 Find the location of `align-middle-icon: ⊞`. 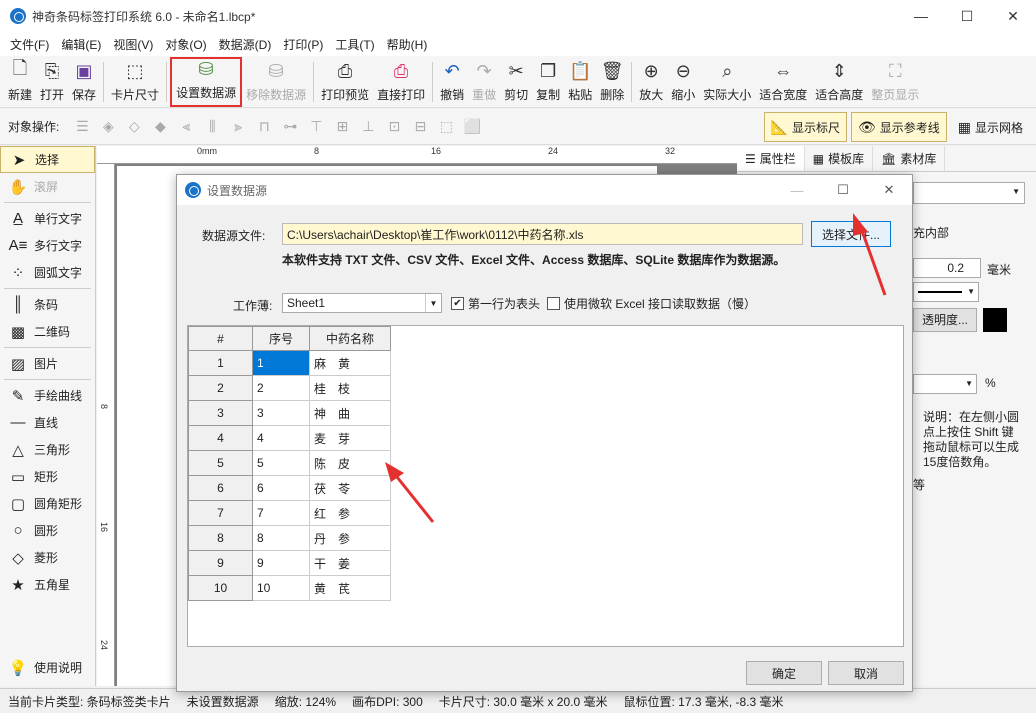

align-middle-icon: ⊞ is located at coordinates (342, 127).